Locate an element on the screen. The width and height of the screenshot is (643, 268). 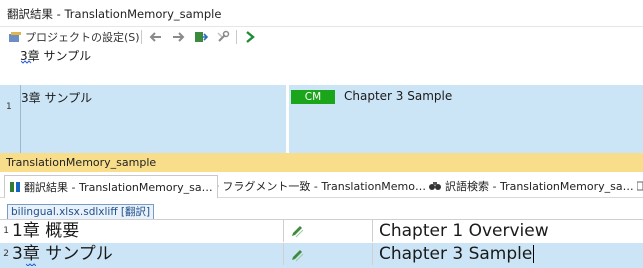
tm-source-text: 3章 サンプル is located at coordinates (57, 98).